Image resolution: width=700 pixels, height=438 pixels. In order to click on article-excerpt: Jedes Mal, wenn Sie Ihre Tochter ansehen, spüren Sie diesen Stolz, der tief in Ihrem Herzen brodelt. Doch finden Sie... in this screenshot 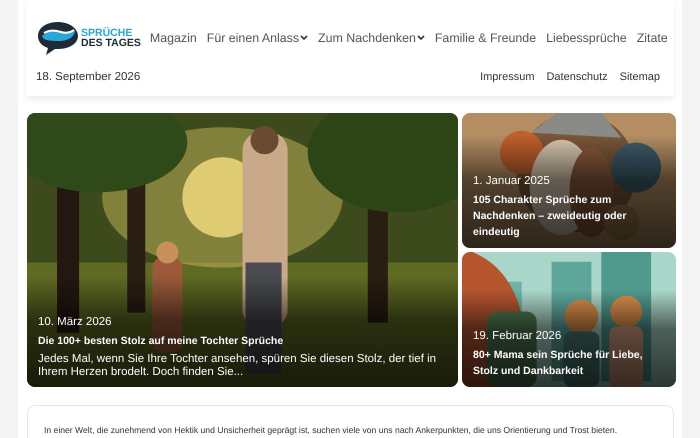, I will do `click(238, 366)`.